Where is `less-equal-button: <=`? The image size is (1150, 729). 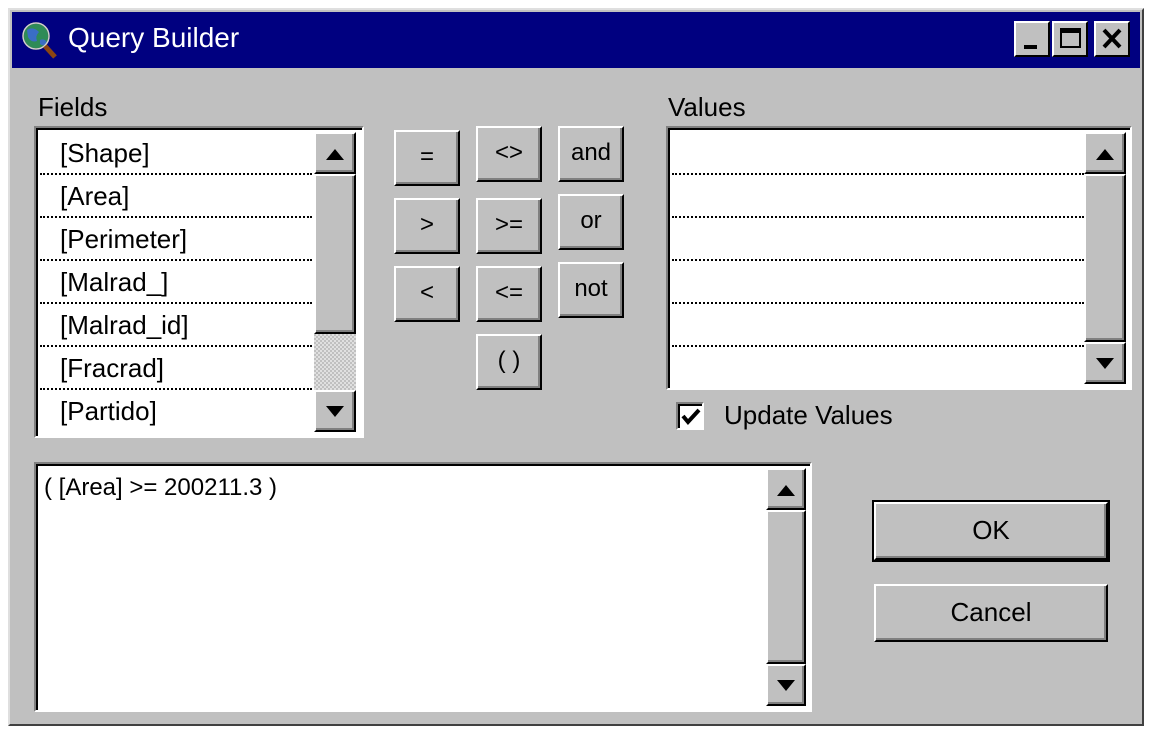
less-equal-button: <= is located at coordinates (509, 294).